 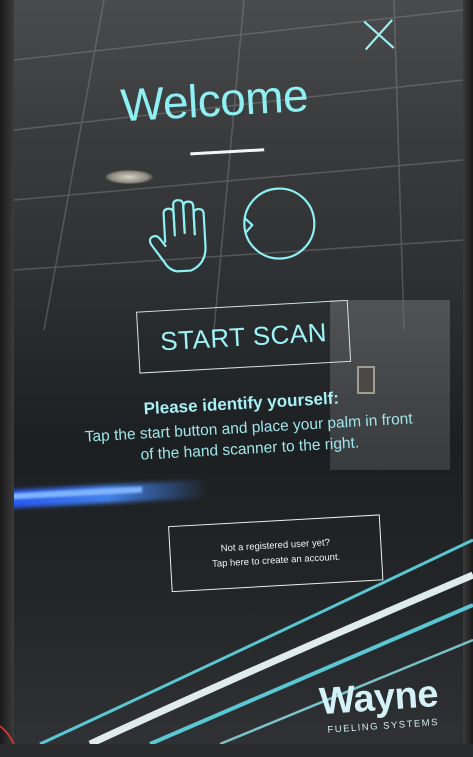 I want to click on start-scan-button: START SCAN, so click(x=244, y=336).